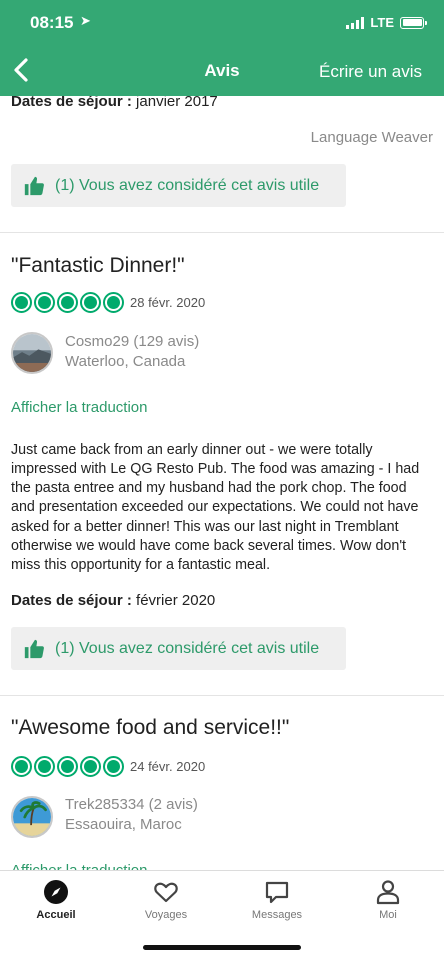  Describe the element at coordinates (166, 892) in the screenshot. I see `heart-icon` at that location.